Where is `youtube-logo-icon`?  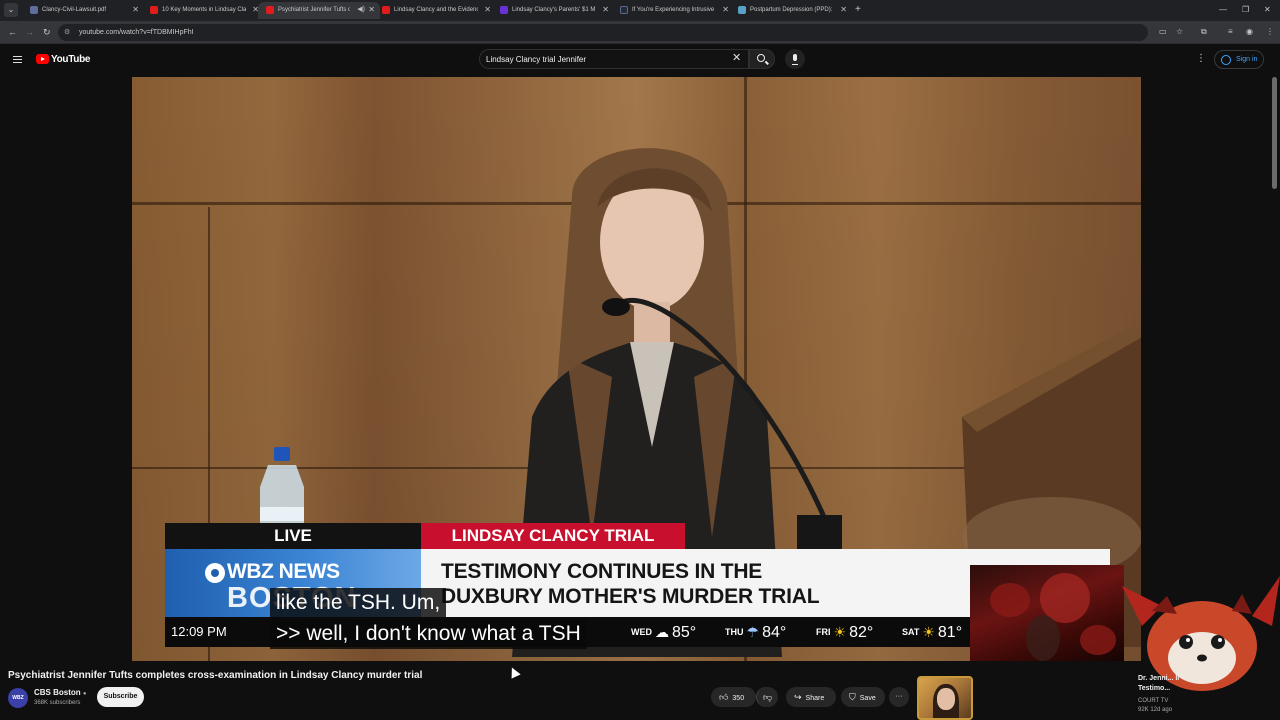 youtube-logo-icon is located at coordinates (42, 59).